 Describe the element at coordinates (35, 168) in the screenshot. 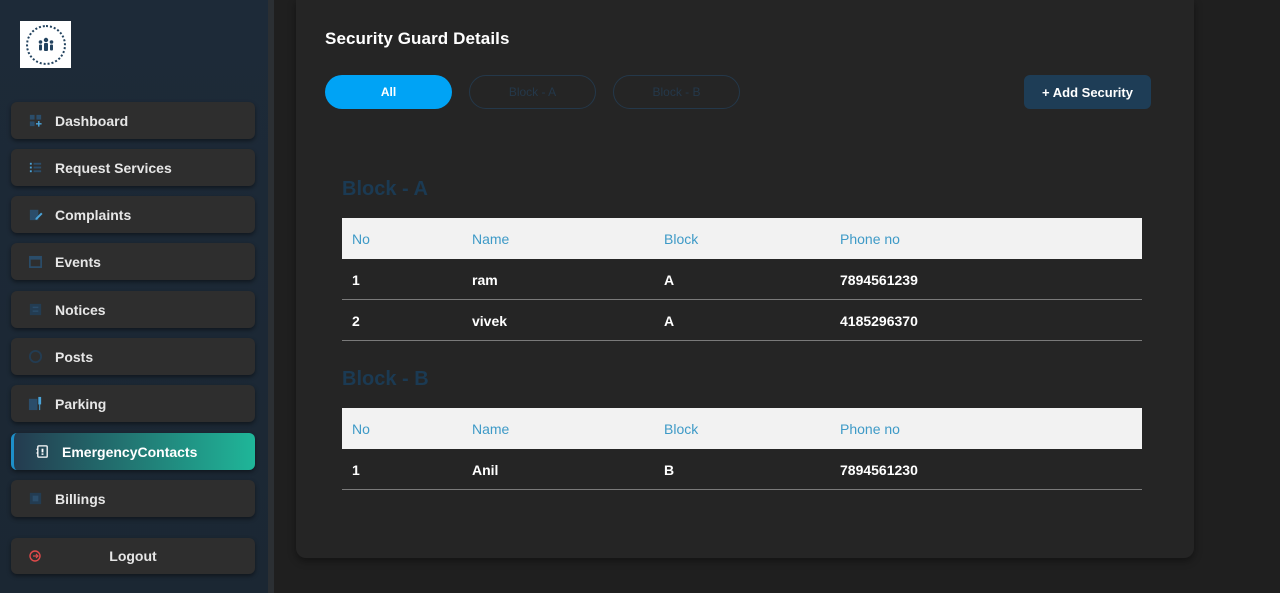

I see `list-icon` at that location.